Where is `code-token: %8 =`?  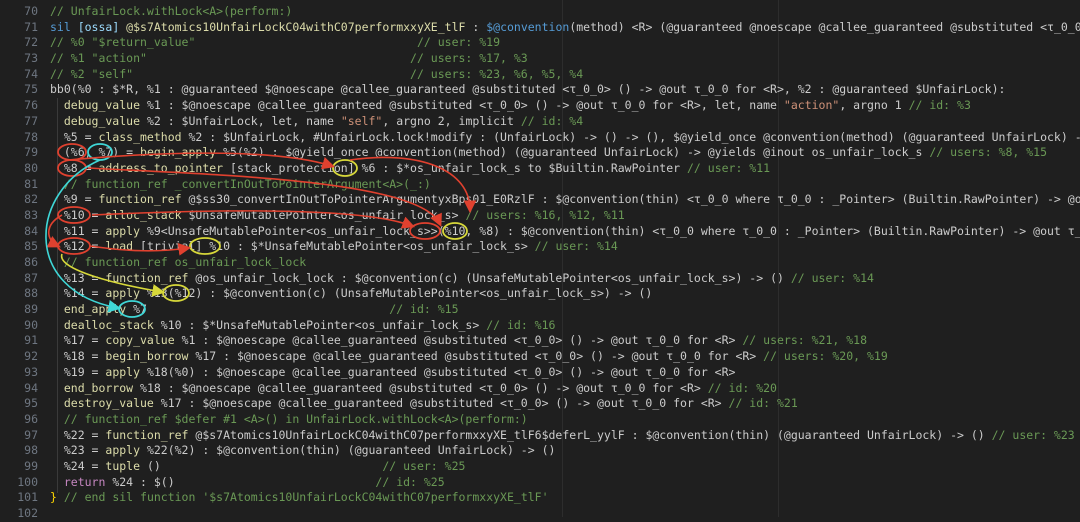
code-token: %8 = is located at coordinates (74, 167).